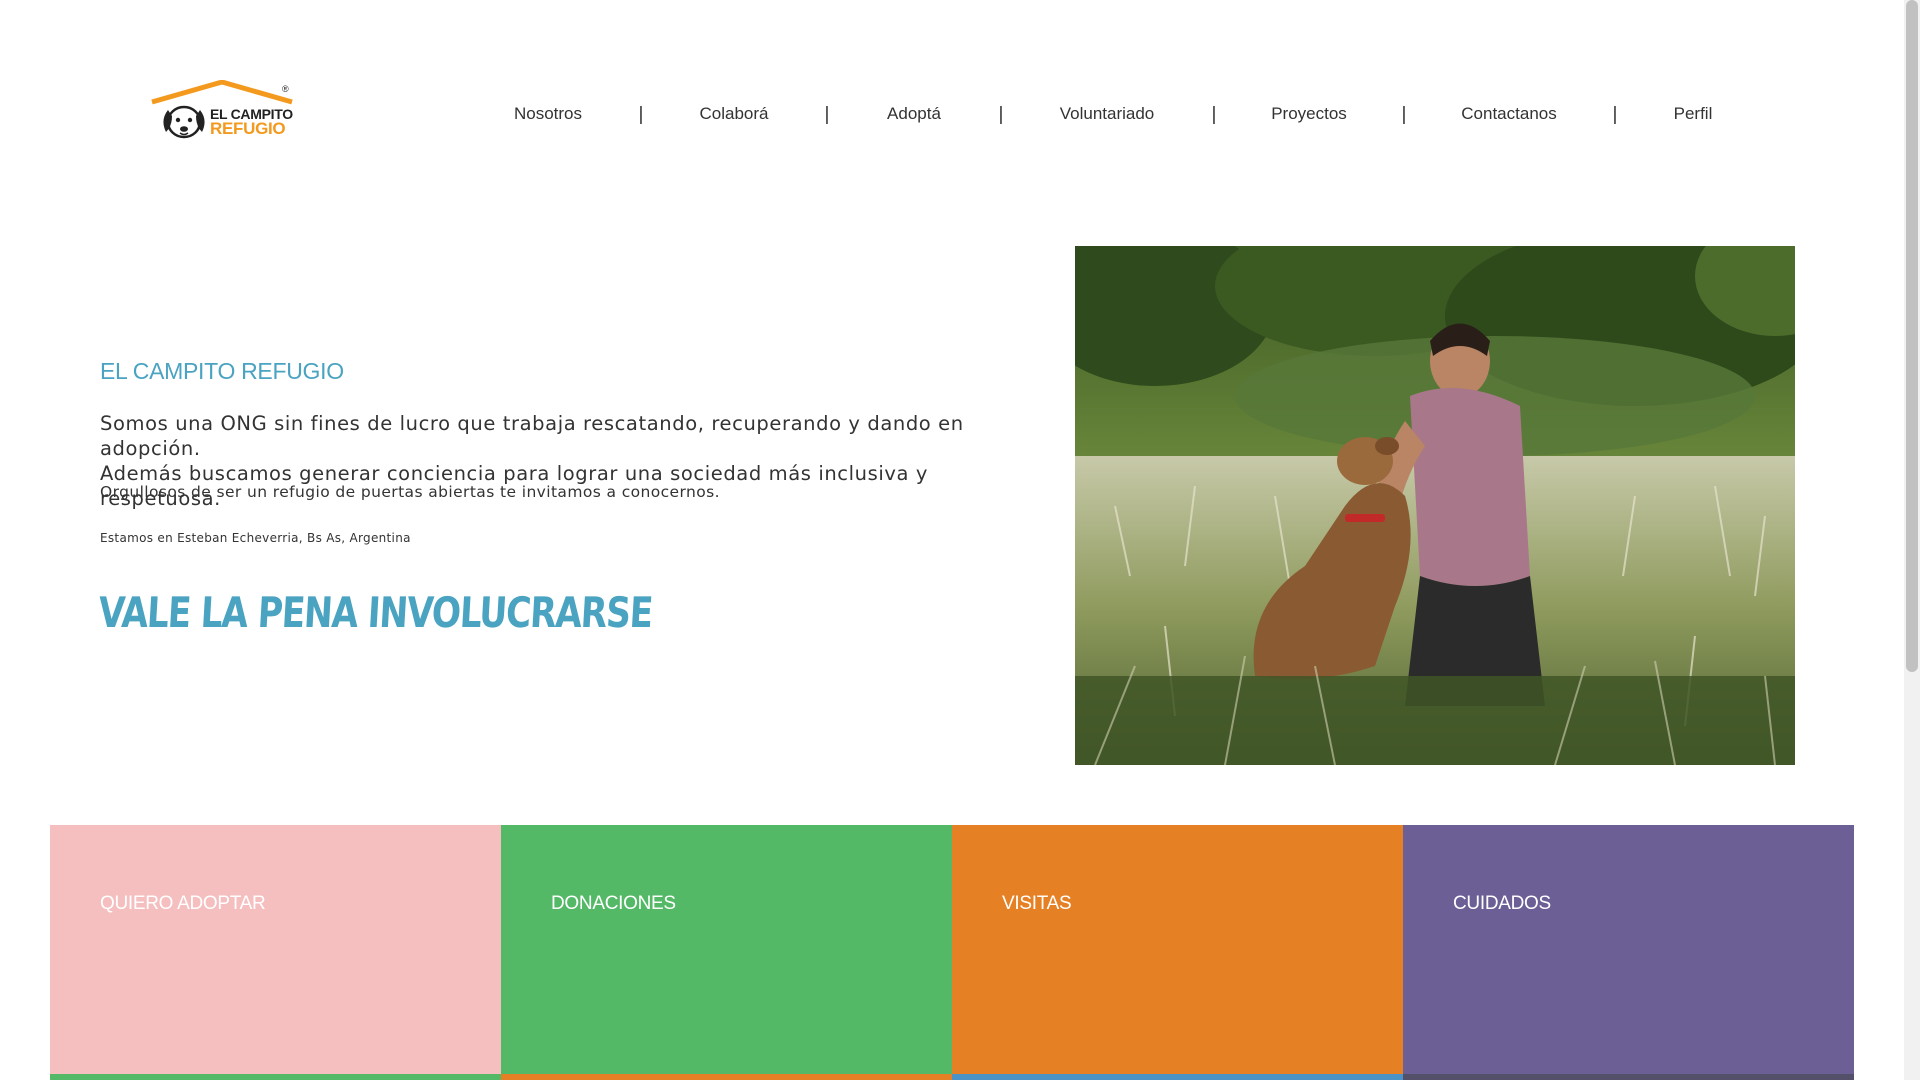  I want to click on nav-item-proyectos: Proyectos, so click(1309, 114).